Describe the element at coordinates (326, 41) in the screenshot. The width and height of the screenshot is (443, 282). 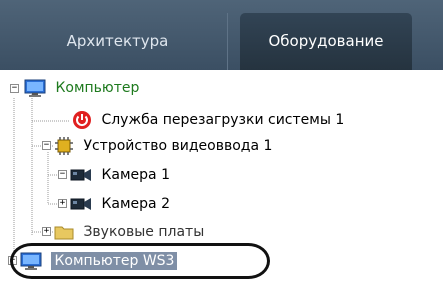
I see `tab-equipment: Оборудование` at that location.